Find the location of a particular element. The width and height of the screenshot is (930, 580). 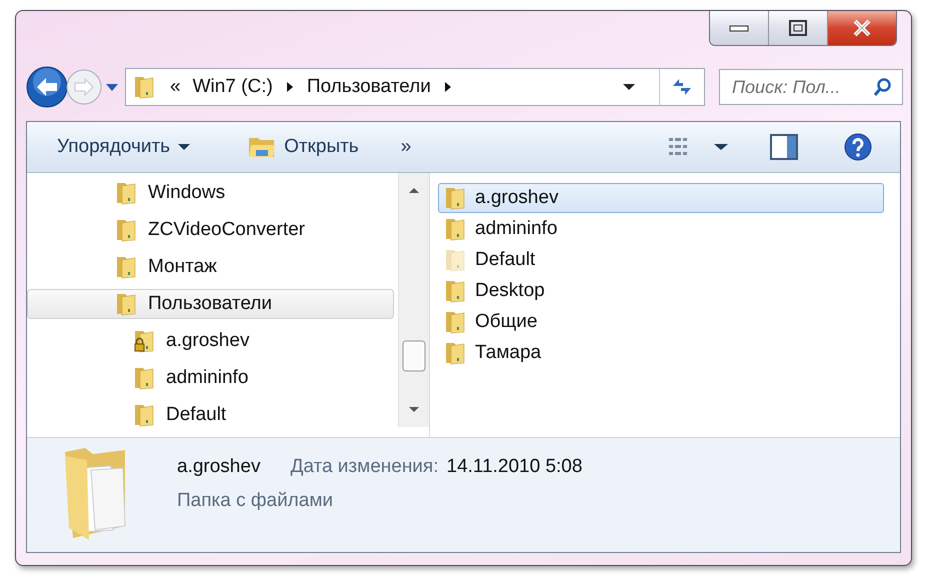

minimize-button is located at coordinates (739, 28).